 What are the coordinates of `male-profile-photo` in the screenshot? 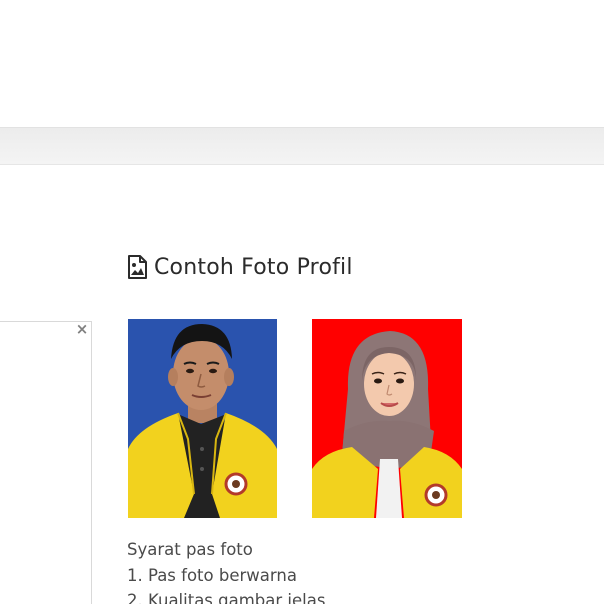 It's located at (202, 418).